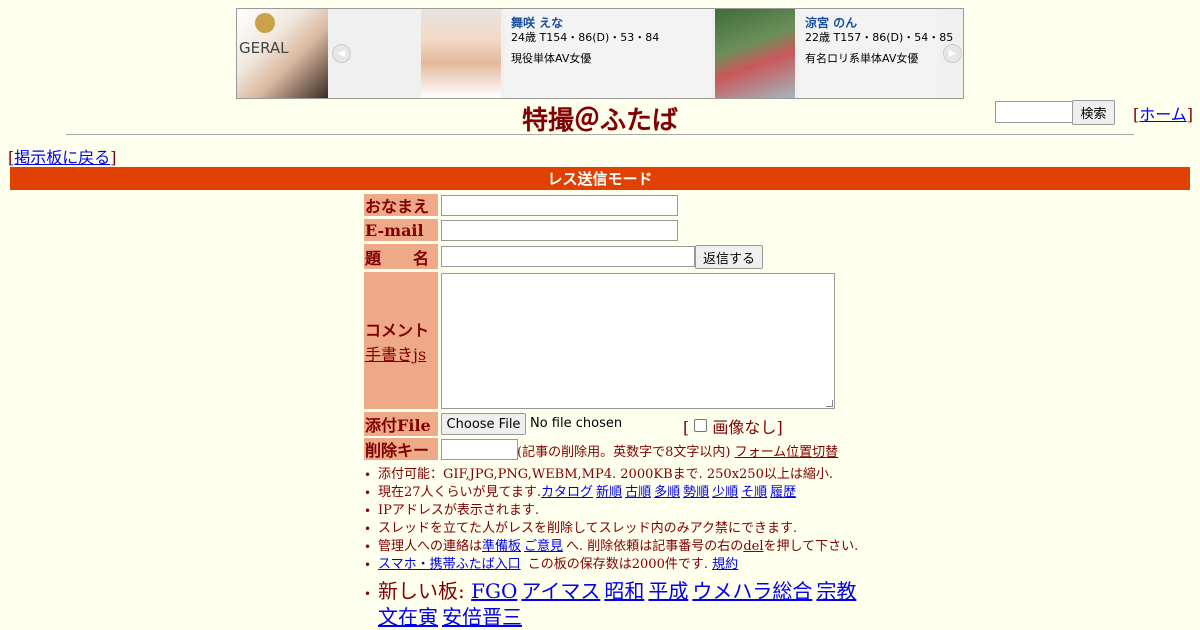  Describe the element at coordinates (401, 449) in the screenshot. I see `delete-key-label: 削除キー` at that location.